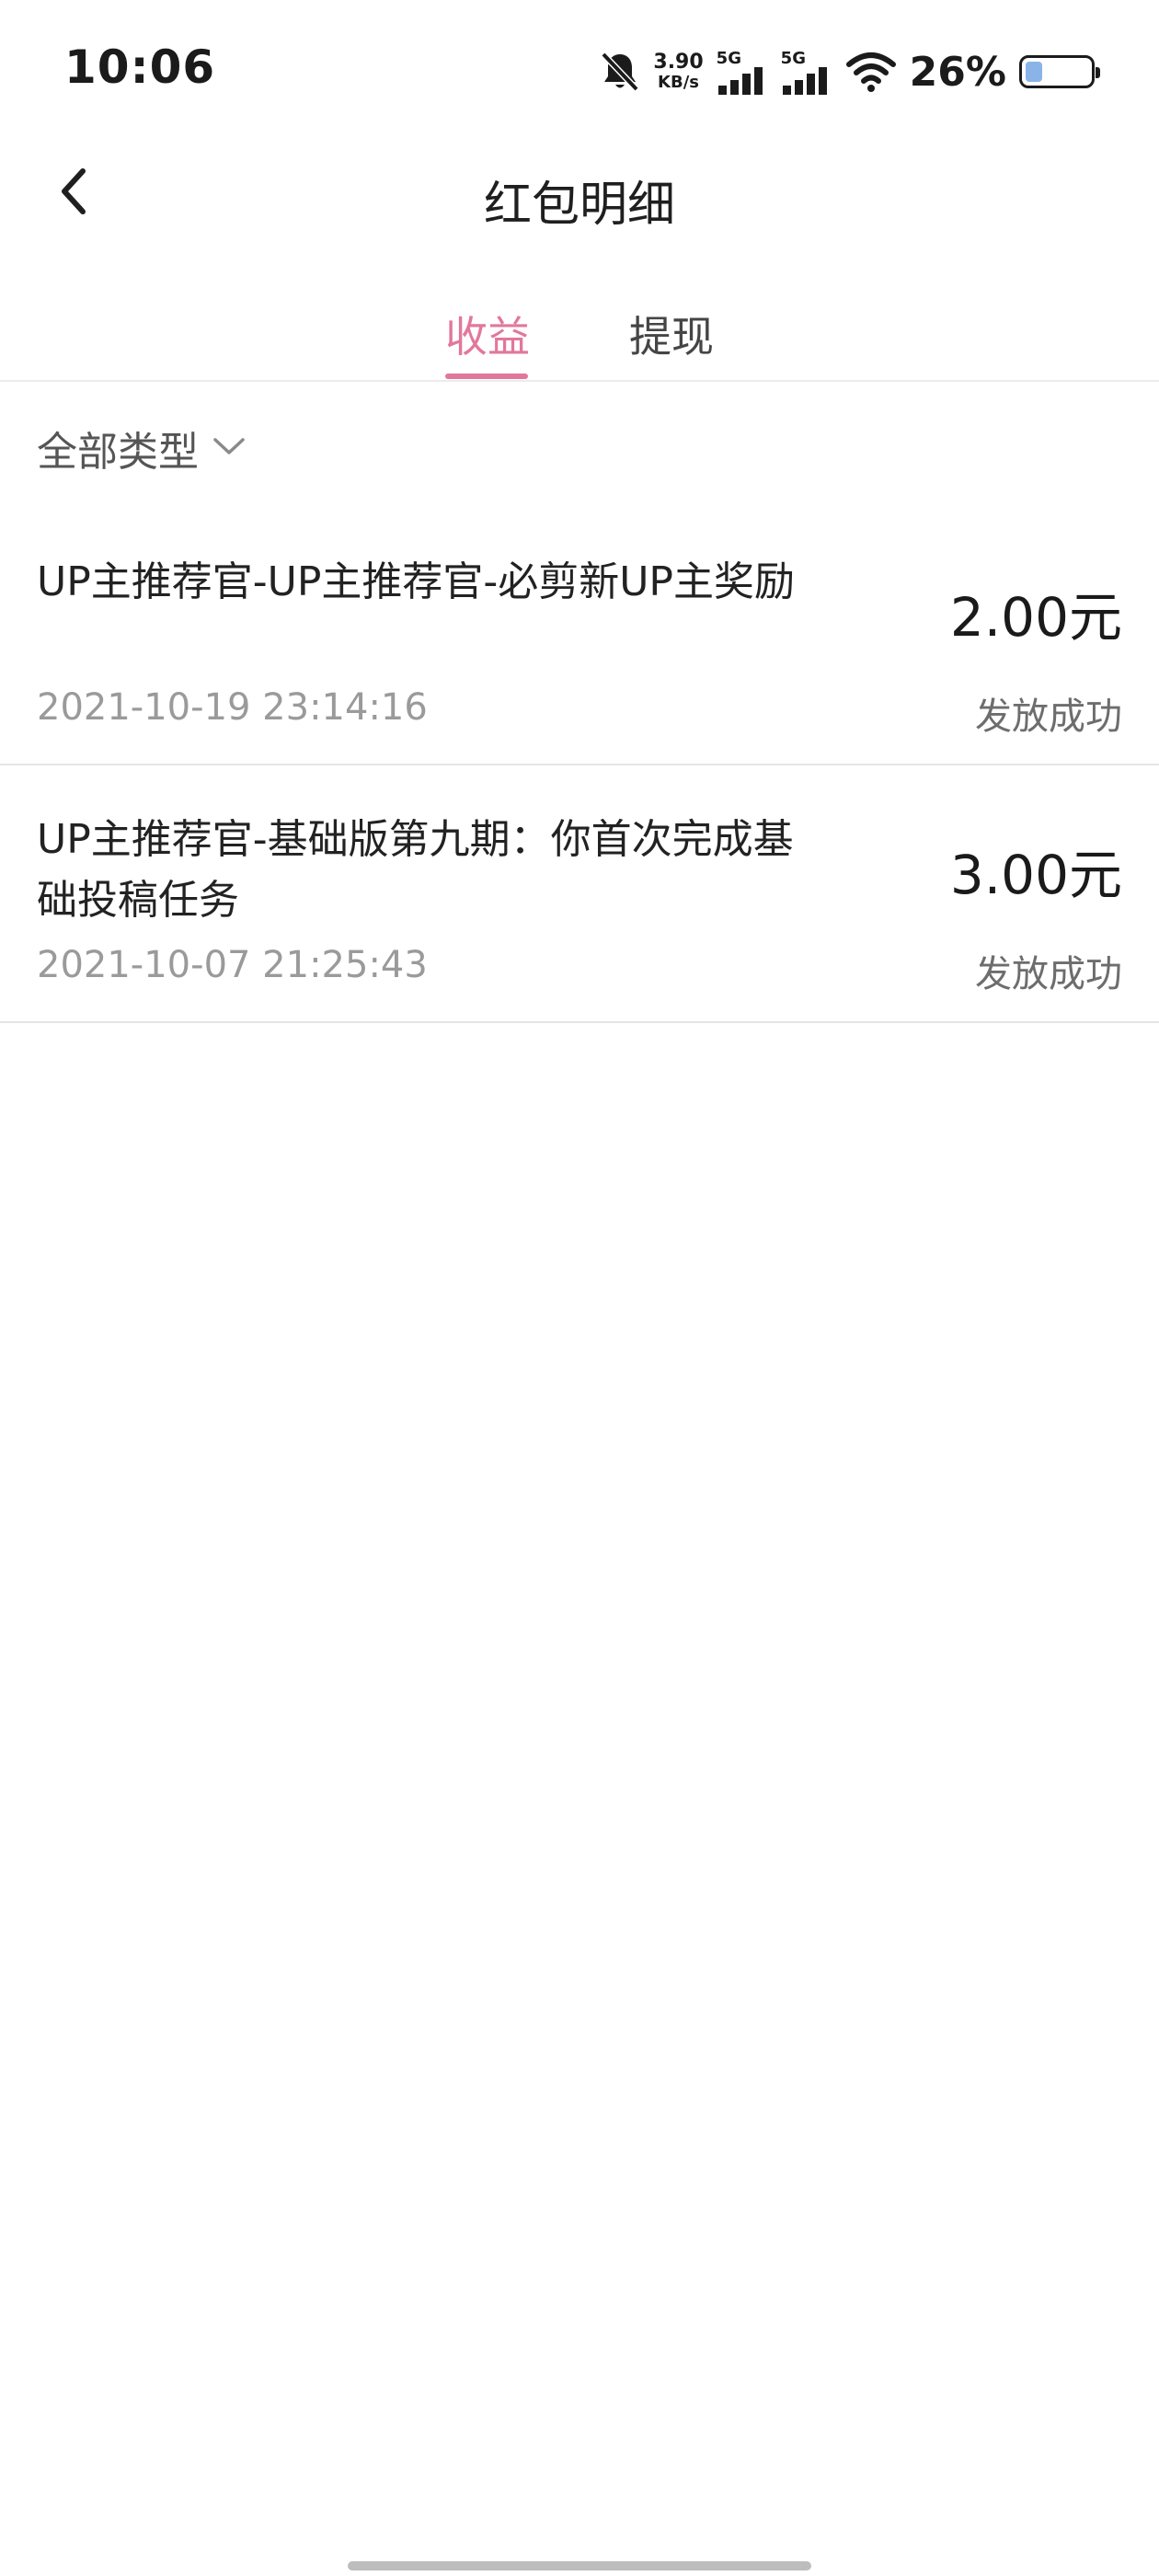  I want to click on wifi-icon, so click(871, 72).